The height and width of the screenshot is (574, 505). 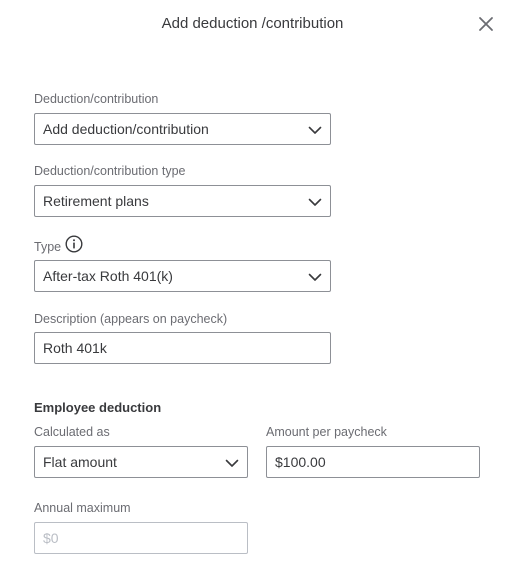 What do you see at coordinates (75, 348) in the screenshot?
I see `description-value: Roth 401k` at bounding box center [75, 348].